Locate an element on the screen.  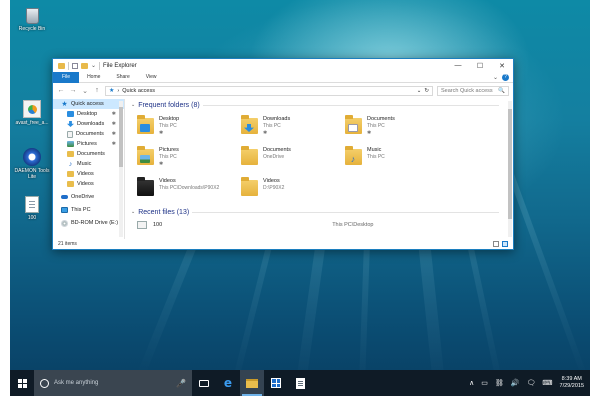
tab-home: Home is located at coordinates (93, 77).